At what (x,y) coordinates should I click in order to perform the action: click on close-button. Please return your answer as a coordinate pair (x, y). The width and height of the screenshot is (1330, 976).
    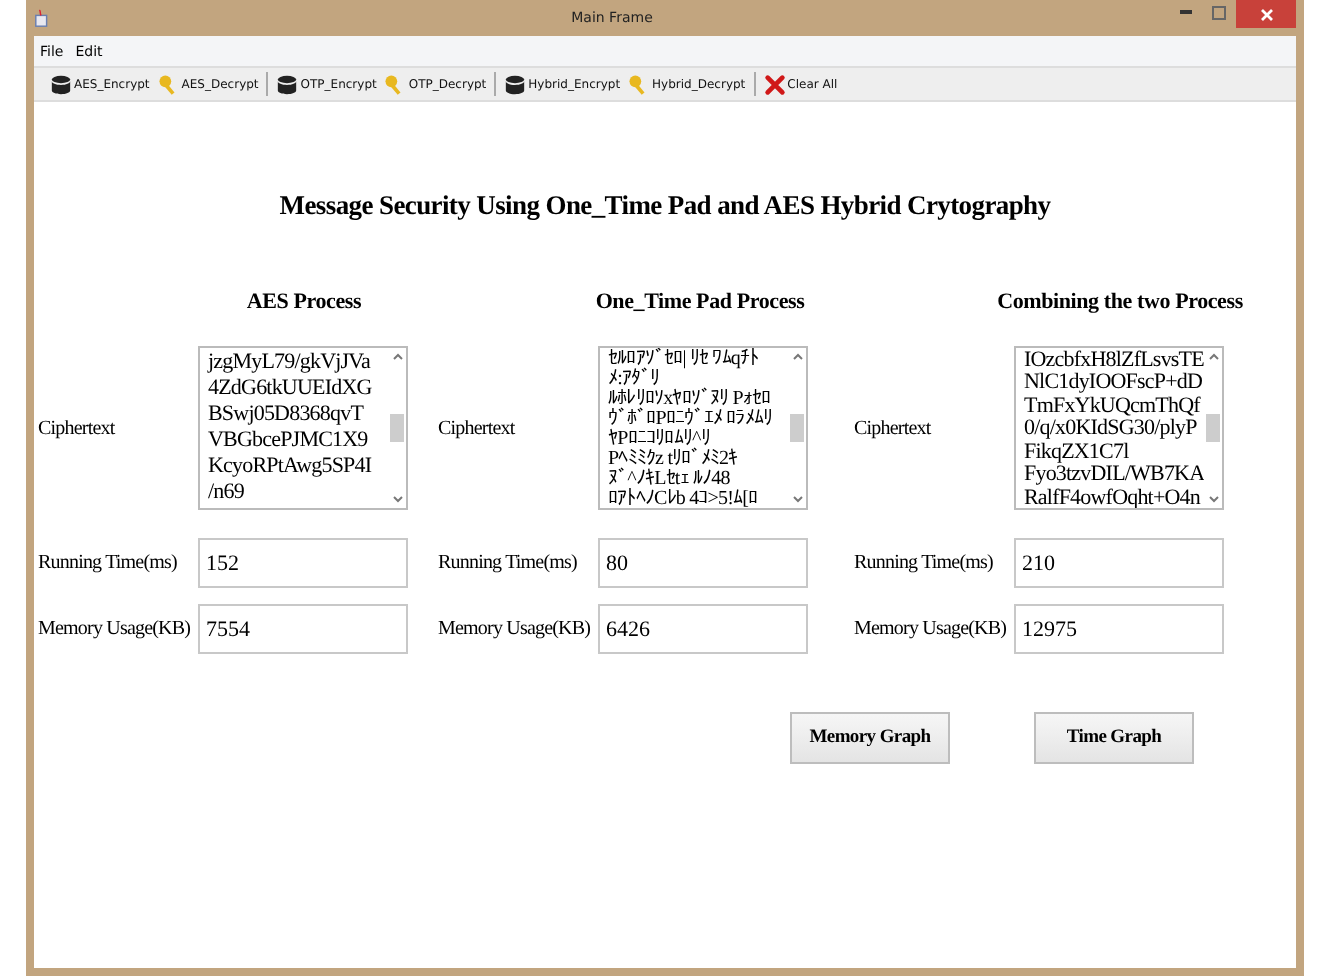
    Looking at the image, I should click on (1266, 14).